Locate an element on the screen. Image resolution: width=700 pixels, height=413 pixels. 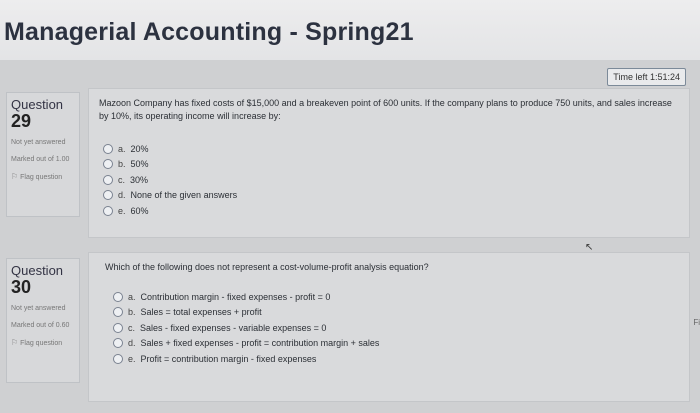
answer-option-c: c. 30% is located at coordinates (170, 180).